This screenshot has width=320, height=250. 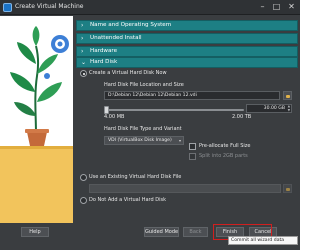 What do you see at coordinates (83, 200) in the screenshot?
I see `no-disk-radio` at bounding box center [83, 200].